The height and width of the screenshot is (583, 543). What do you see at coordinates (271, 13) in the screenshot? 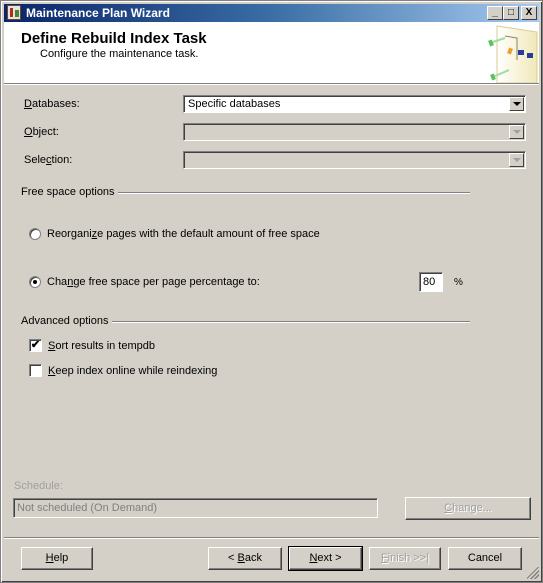
I see `title-bar: Maintenance Plan Wizard _ □ X` at bounding box center [271, 13].